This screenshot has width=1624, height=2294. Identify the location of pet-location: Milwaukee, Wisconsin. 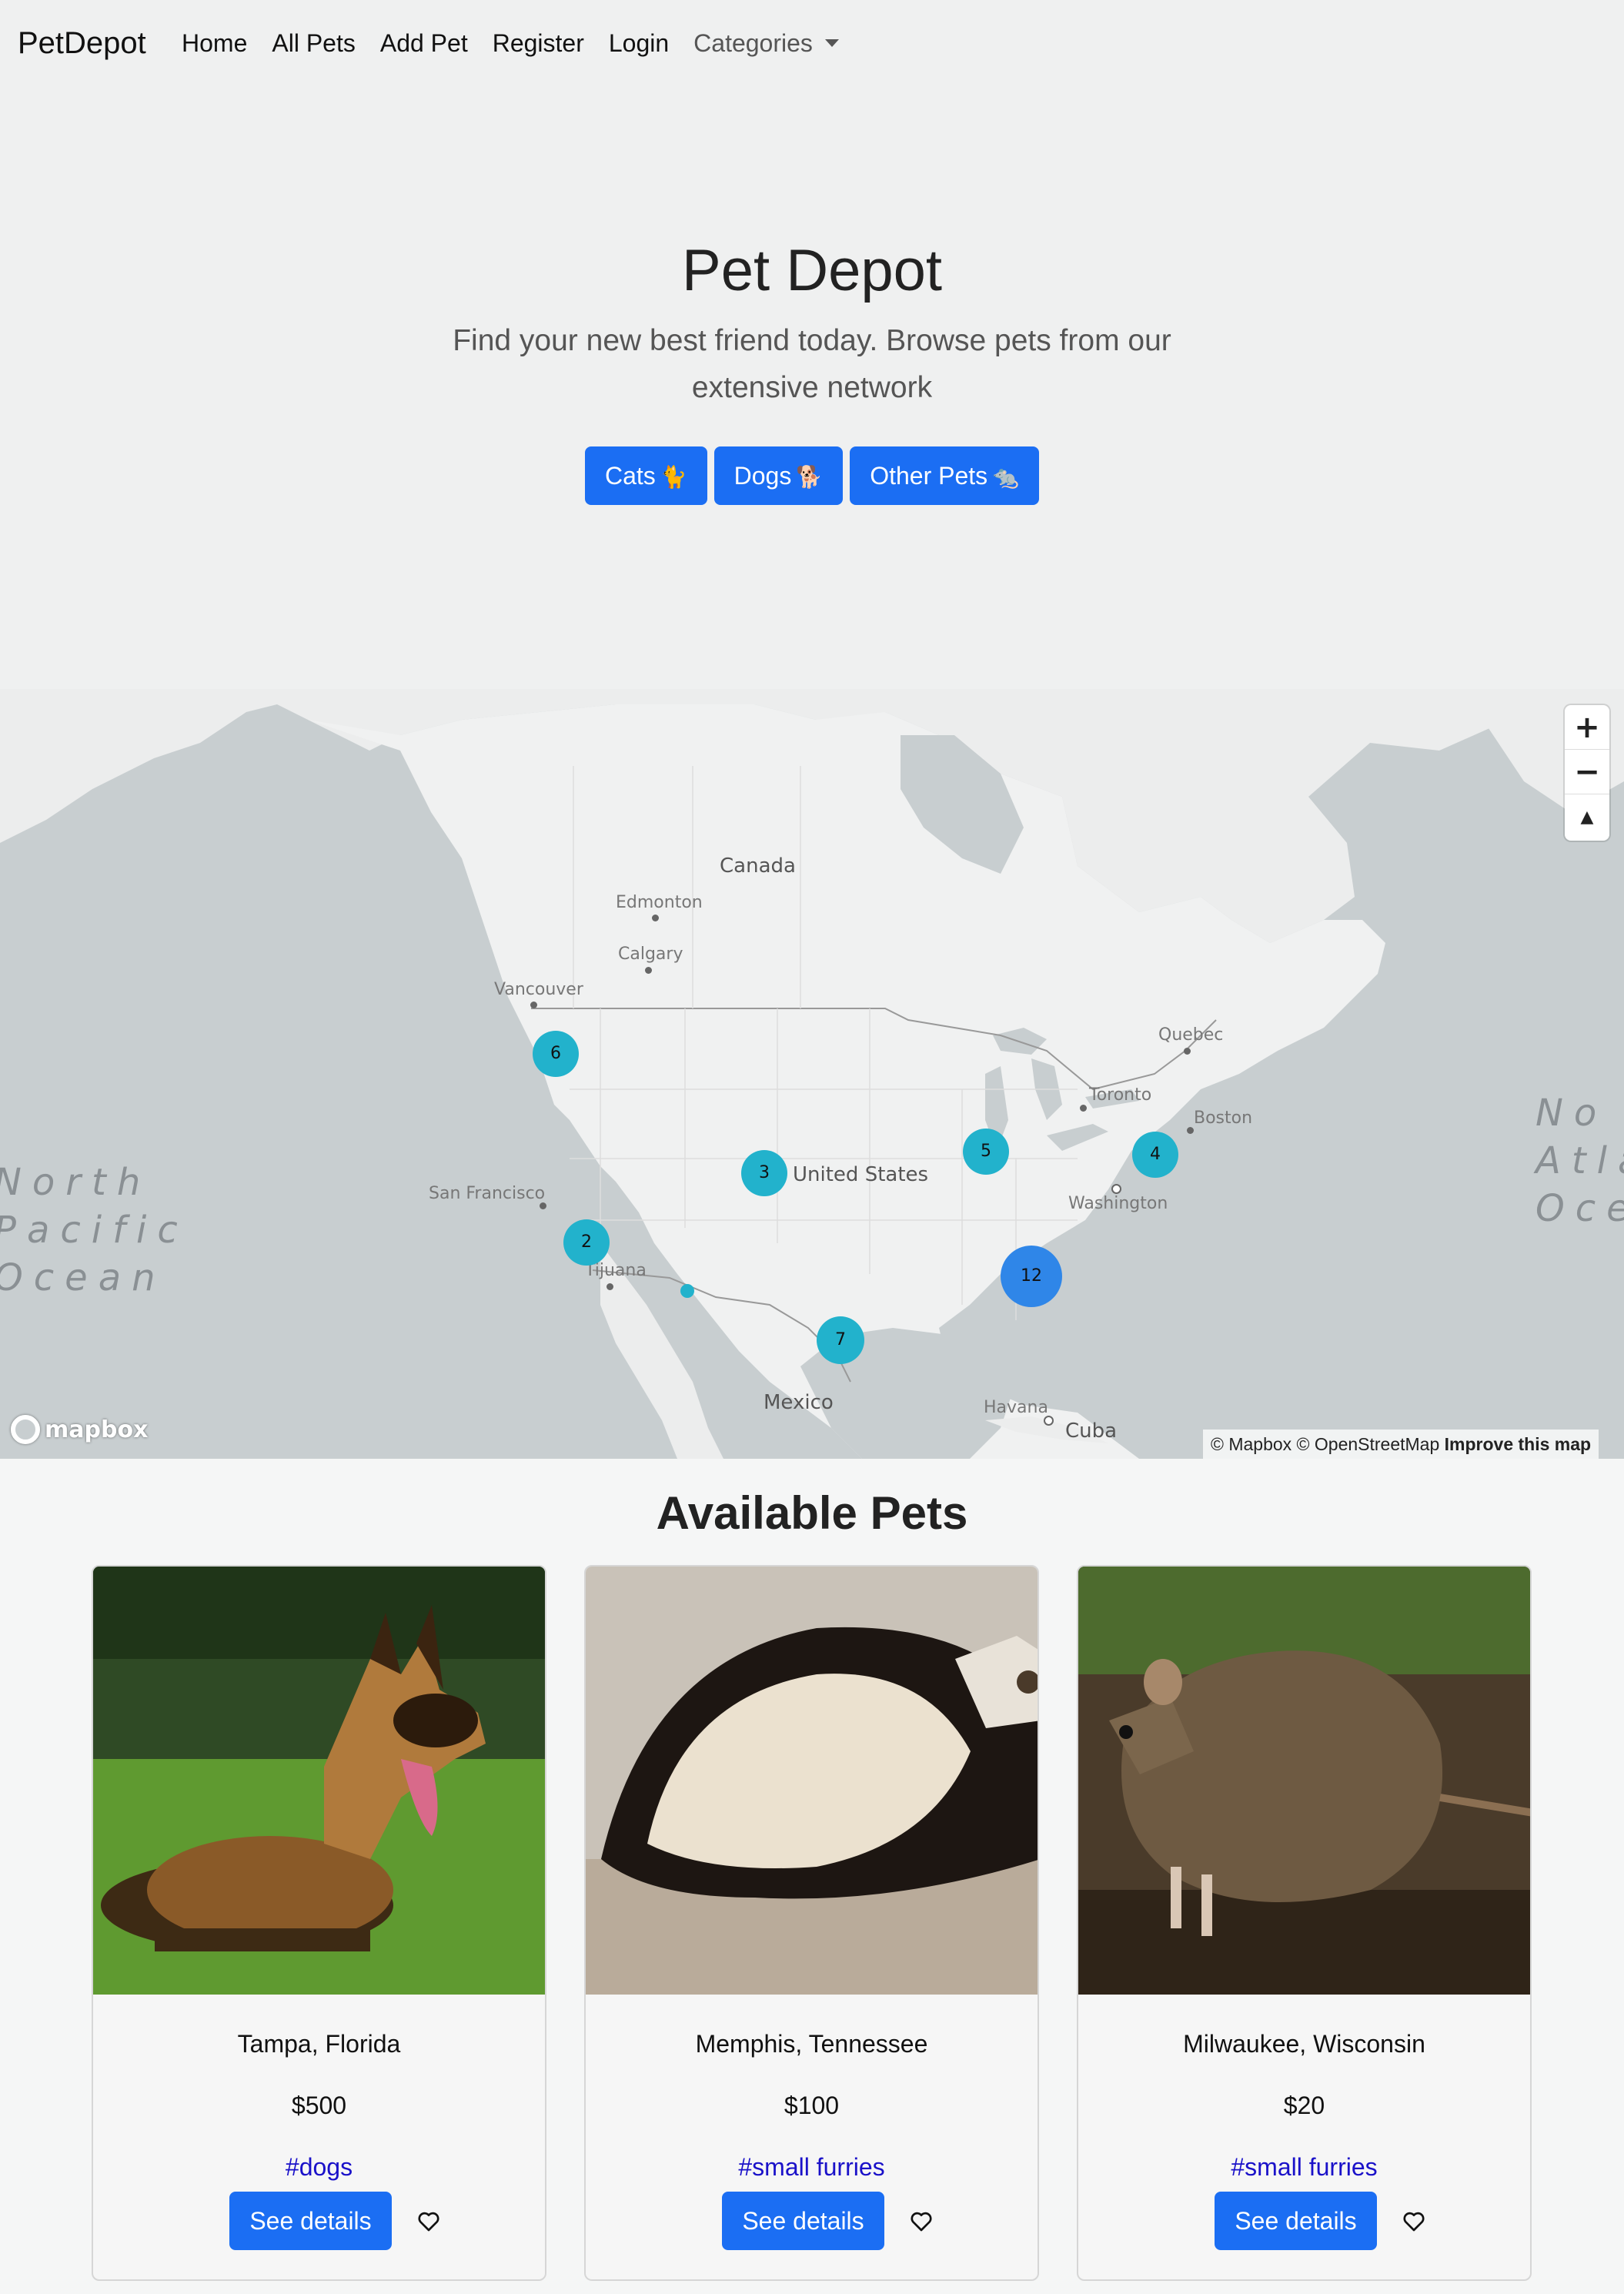
(1304, 2044).